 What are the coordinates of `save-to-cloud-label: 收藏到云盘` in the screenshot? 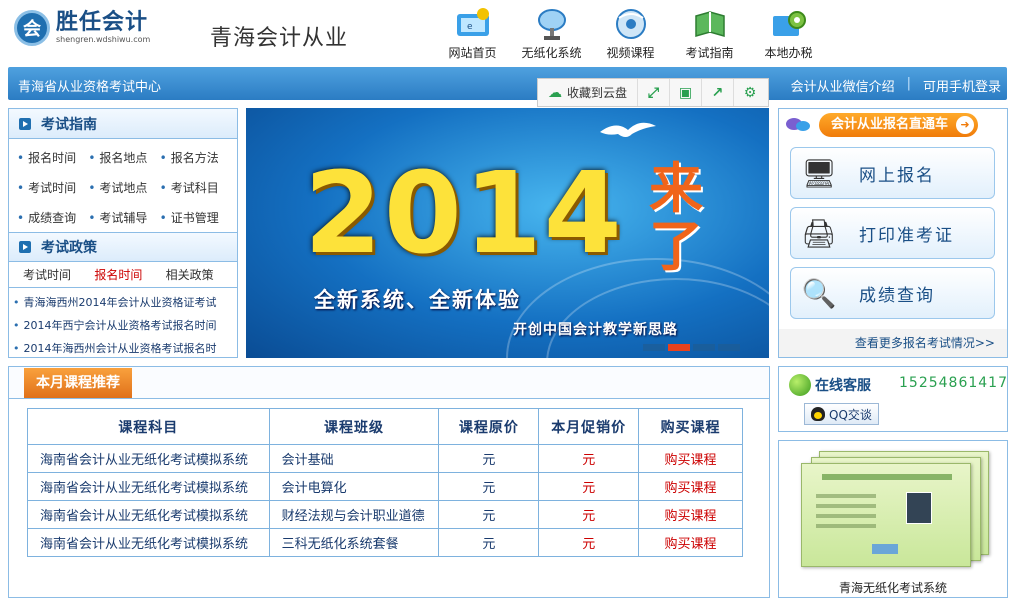 It's located at (597, 93).